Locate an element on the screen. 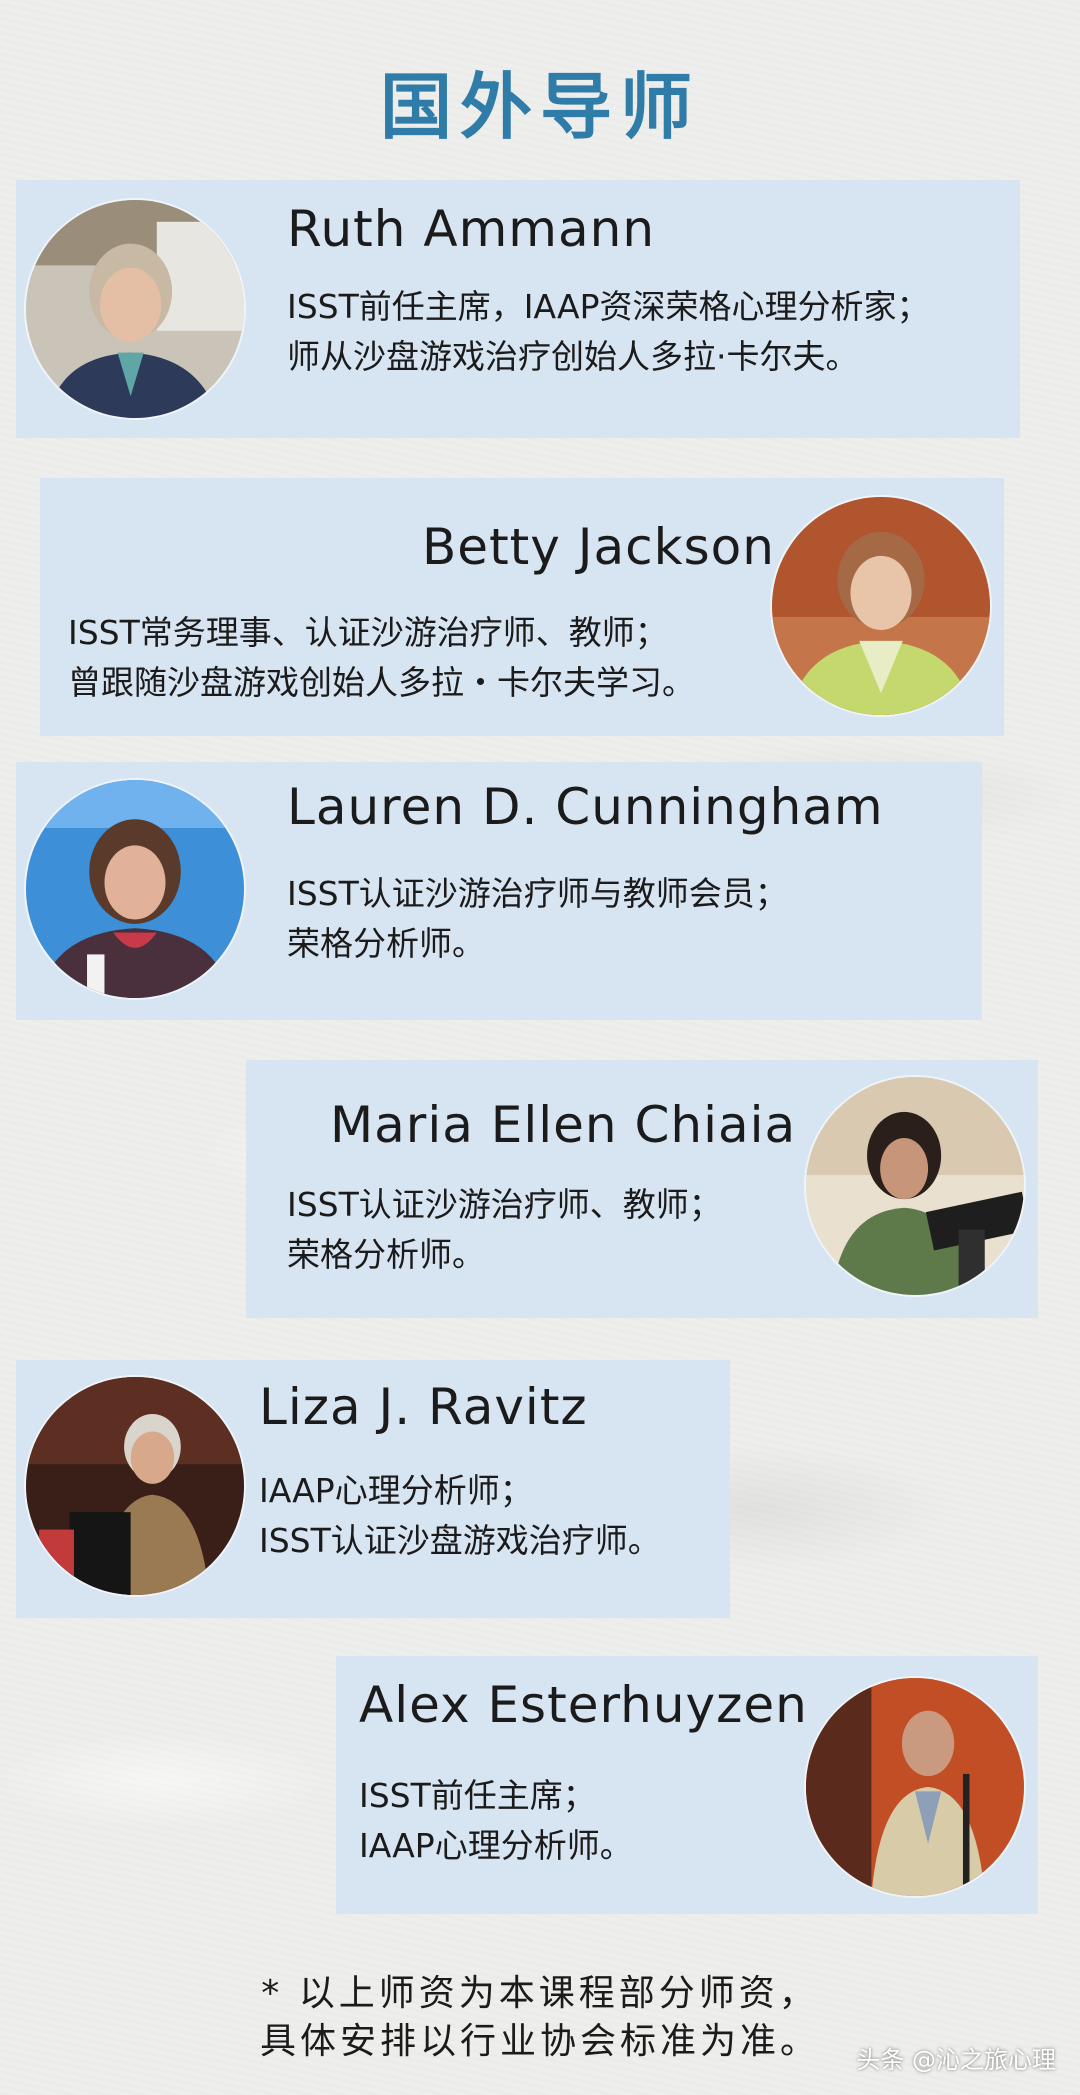  mentor-photo-lauren-cunningham is located at coordinates (135, 889).